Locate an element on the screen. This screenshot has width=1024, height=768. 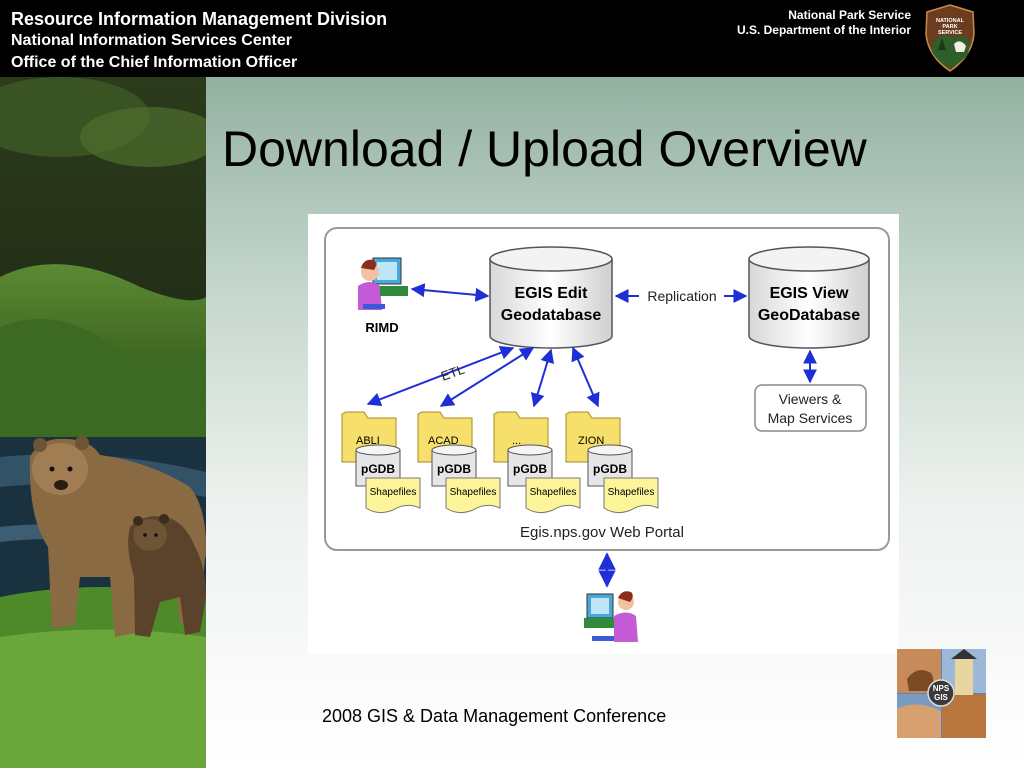
nps-gis-logo: NPS GIS is located at coordinates (941, 693).